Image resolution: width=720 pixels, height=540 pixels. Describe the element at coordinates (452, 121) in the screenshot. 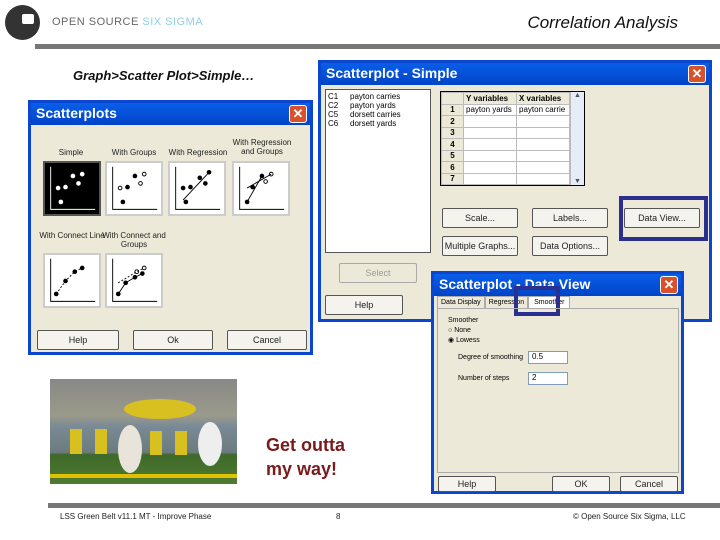

I see `row-number: 2` at that location.